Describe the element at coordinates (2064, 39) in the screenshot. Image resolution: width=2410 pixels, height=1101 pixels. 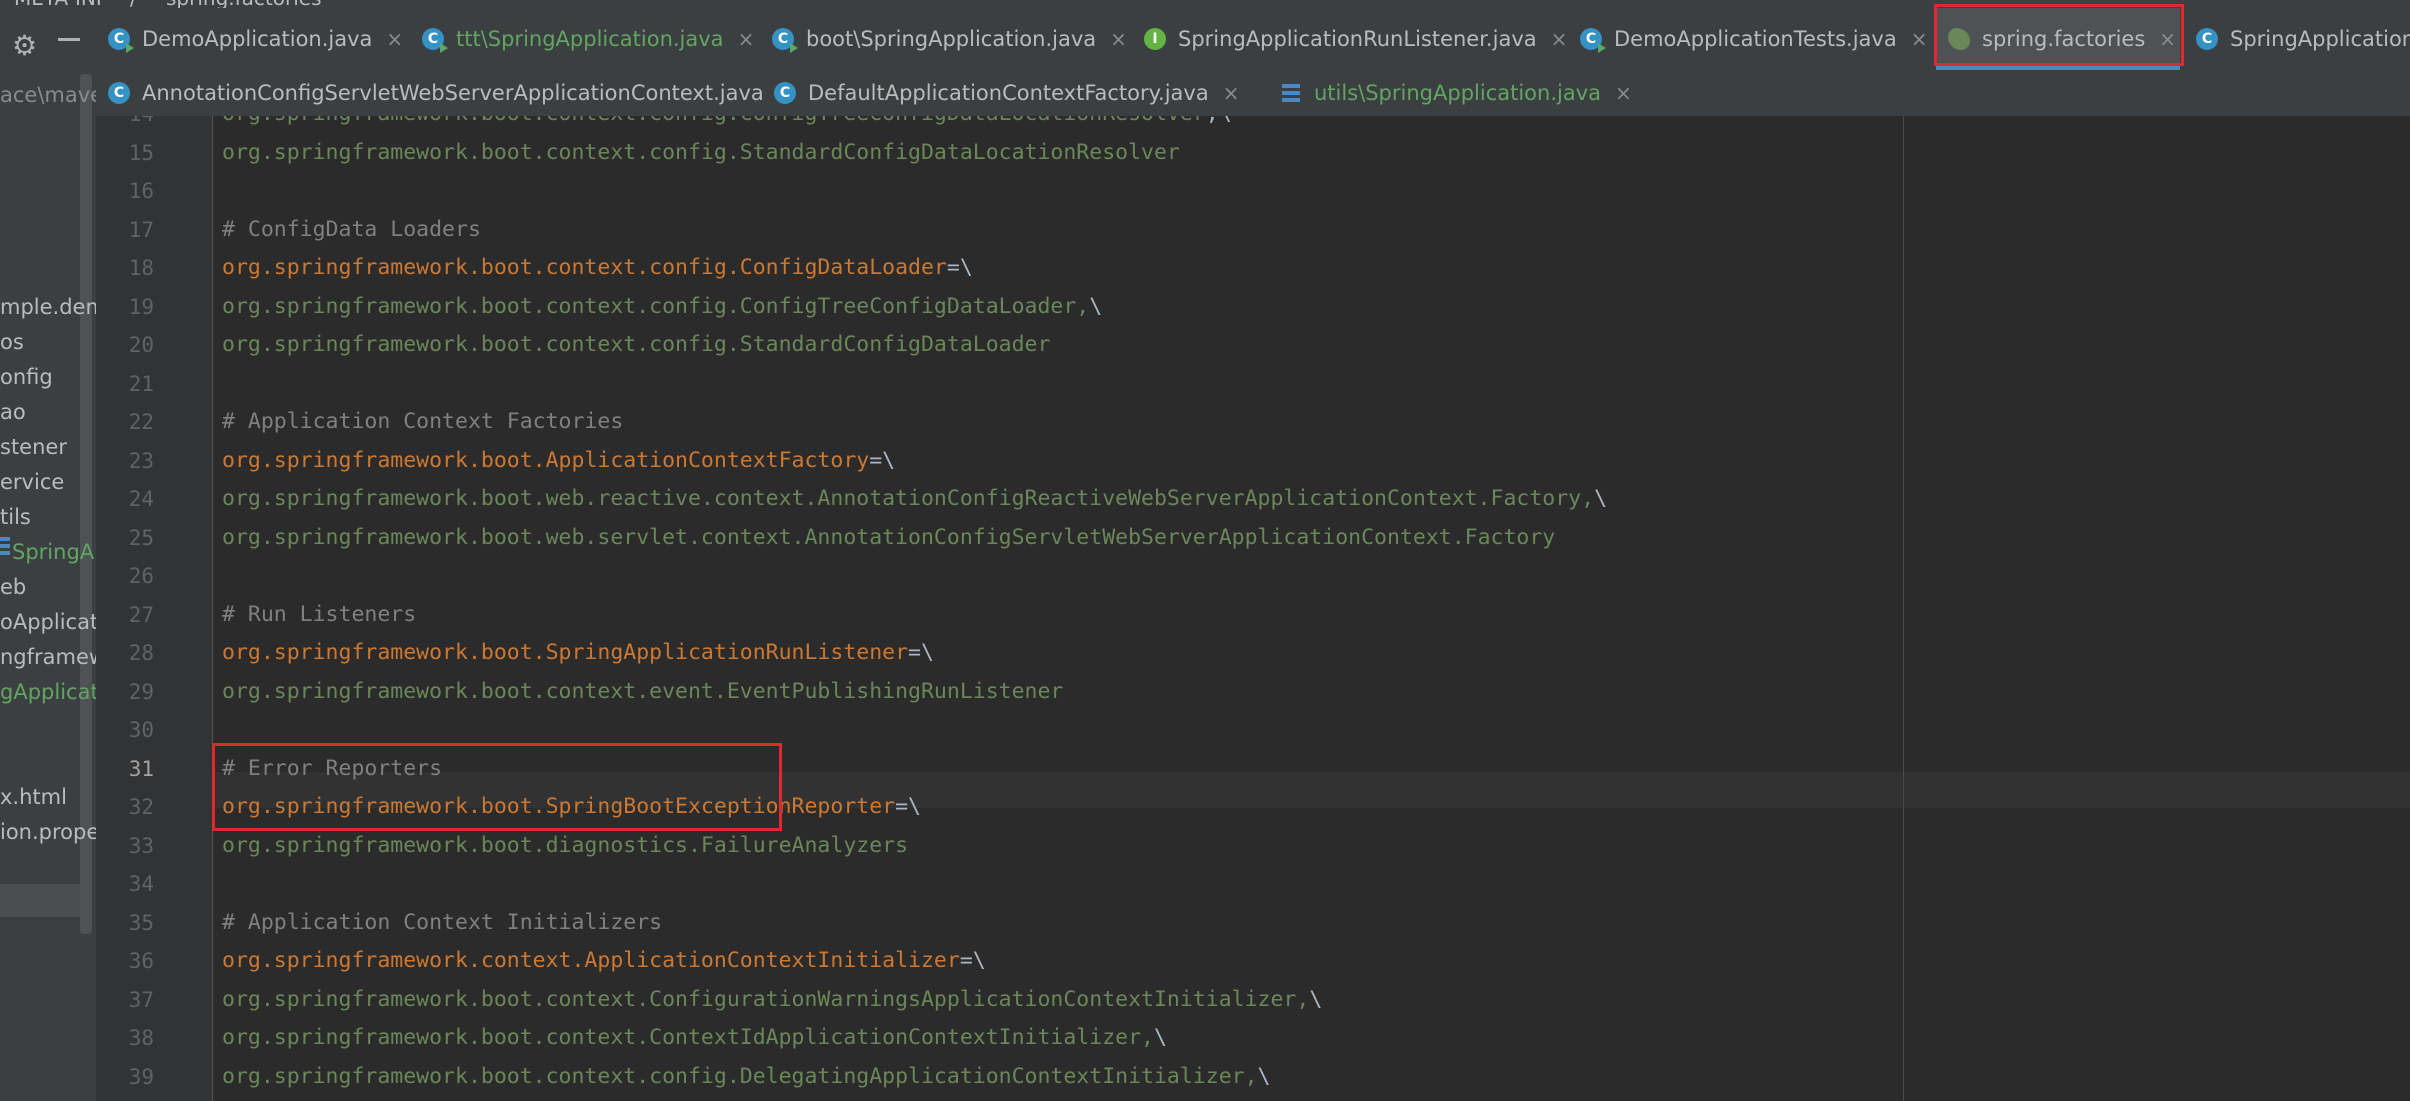
I see `tab-label: spring.factories` at that location.